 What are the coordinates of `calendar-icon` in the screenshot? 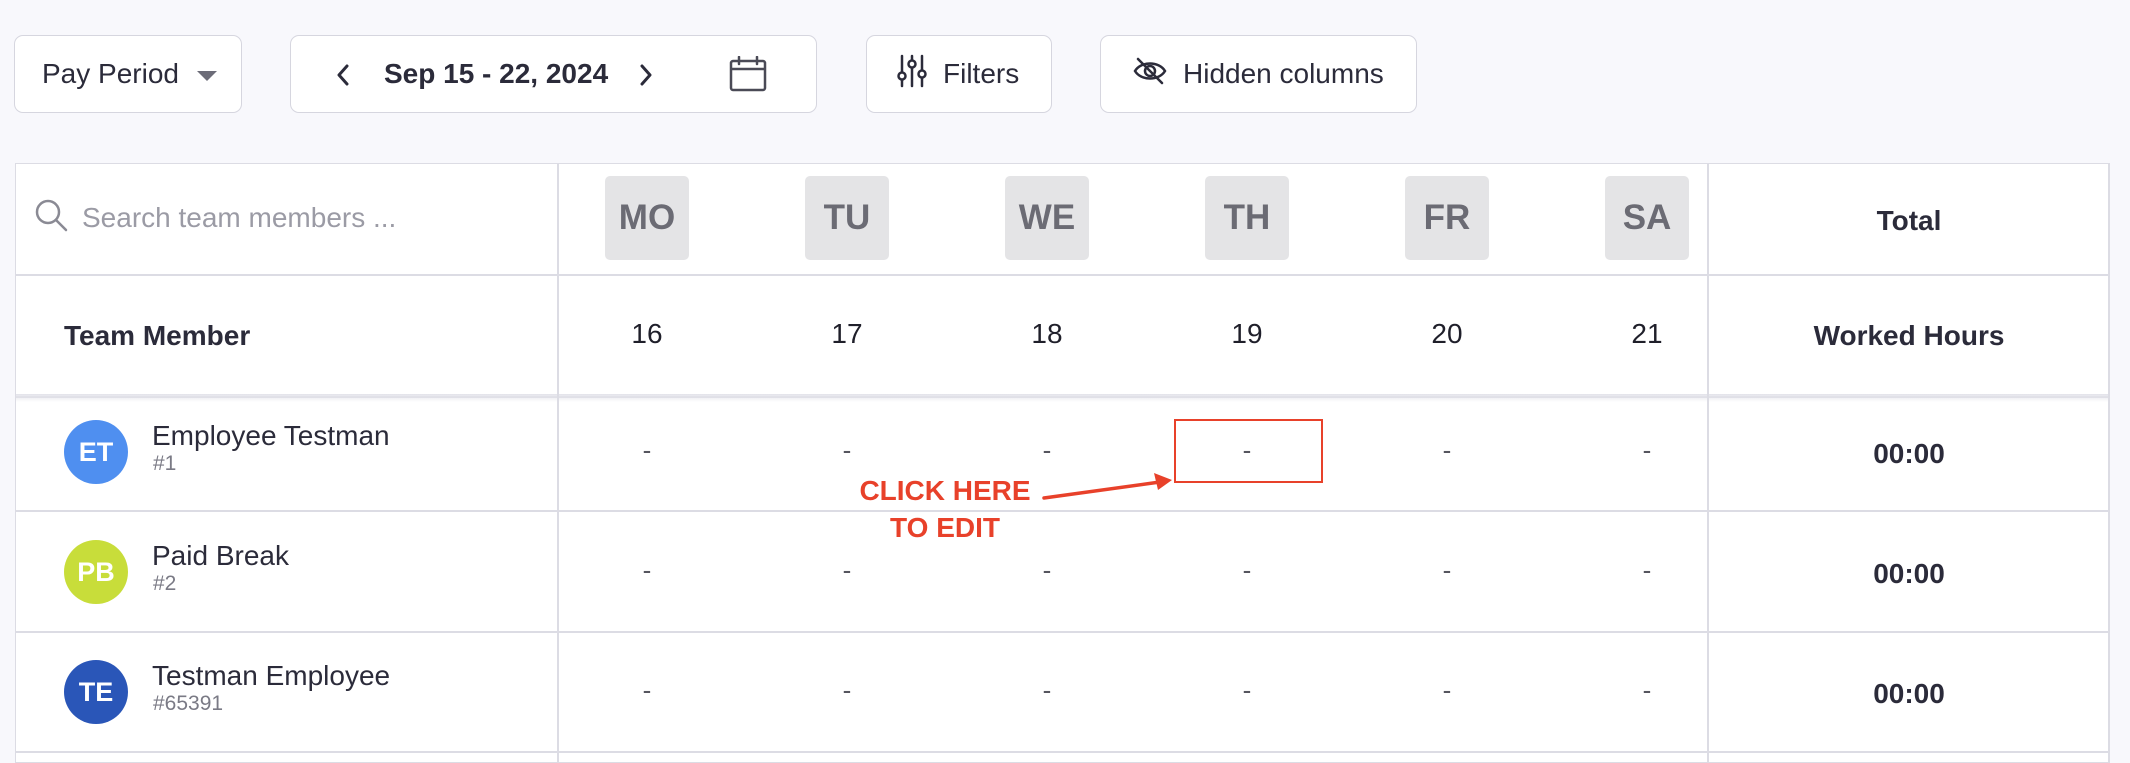 It's located at (748, 77).